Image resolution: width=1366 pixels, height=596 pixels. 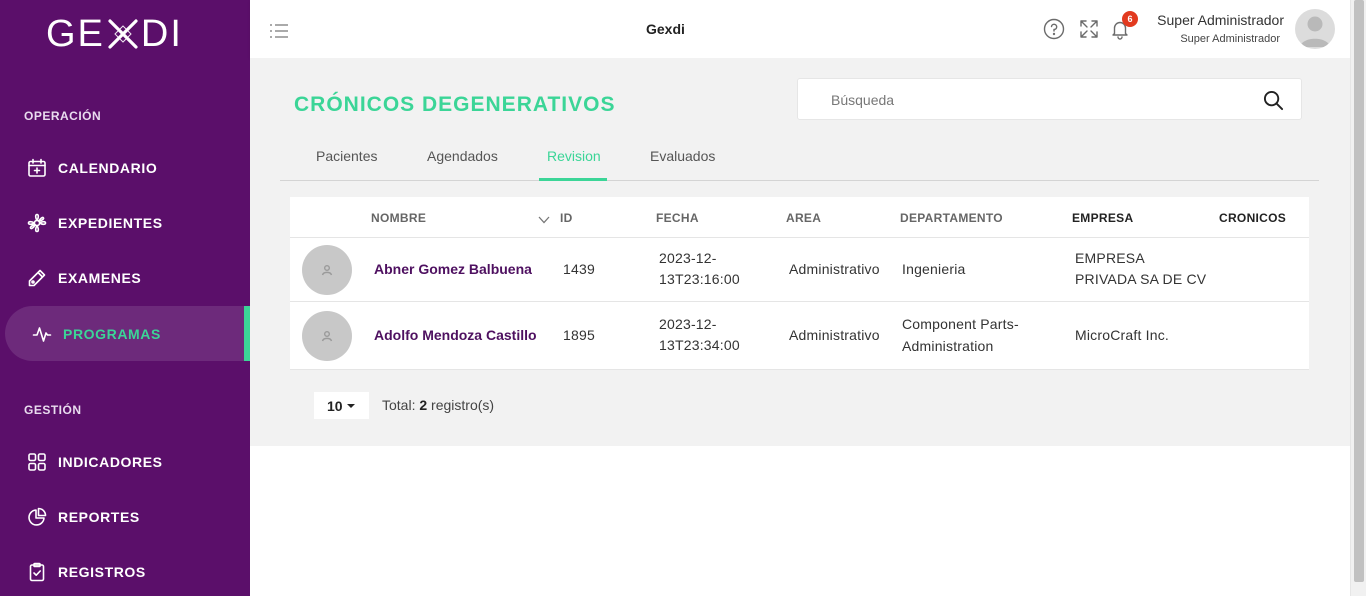 I want to click on search-box, so click(x=1049, y=99).